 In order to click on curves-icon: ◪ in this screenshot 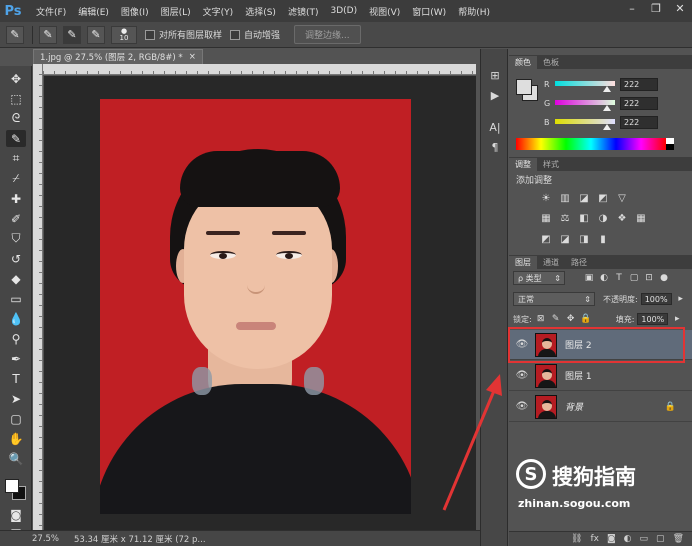, I will do `click(584, 198)`.